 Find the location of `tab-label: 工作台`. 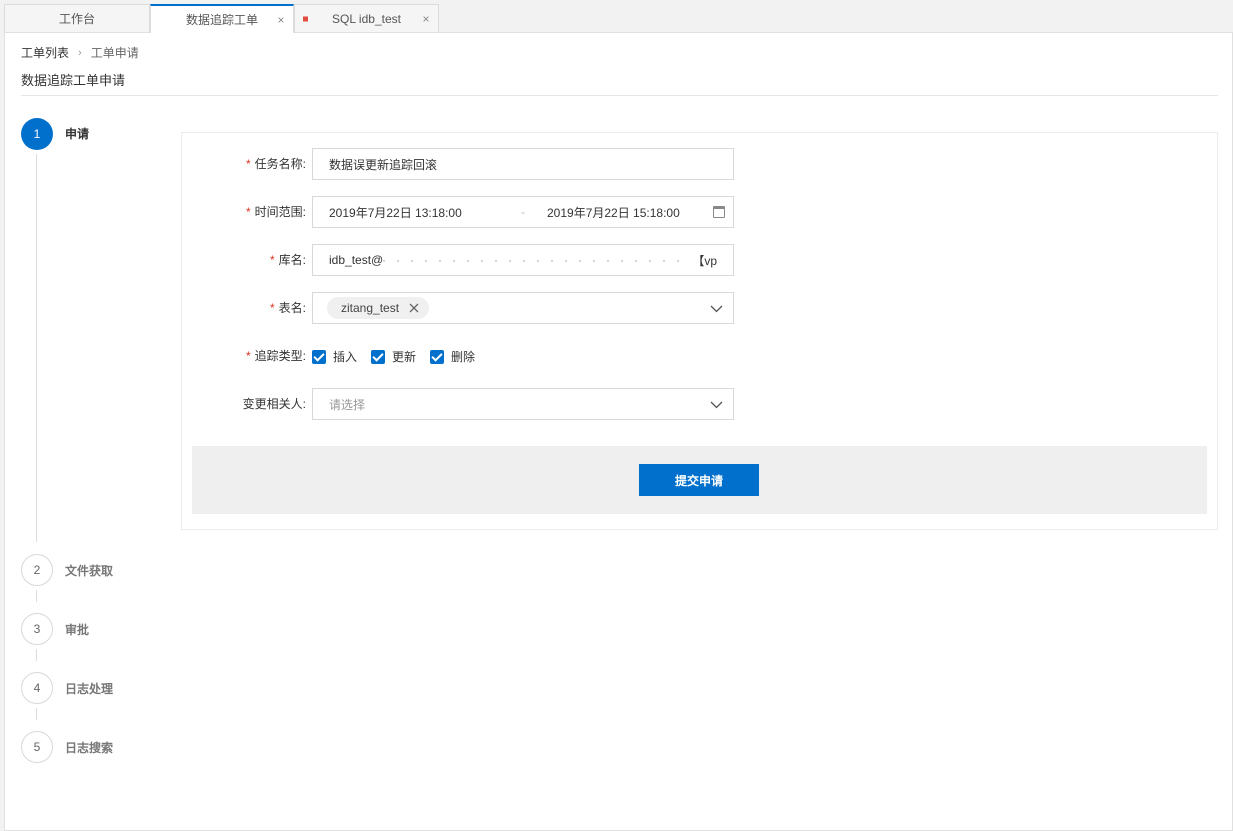

tab-label: 工作台 is located at coordinates (76, 19).